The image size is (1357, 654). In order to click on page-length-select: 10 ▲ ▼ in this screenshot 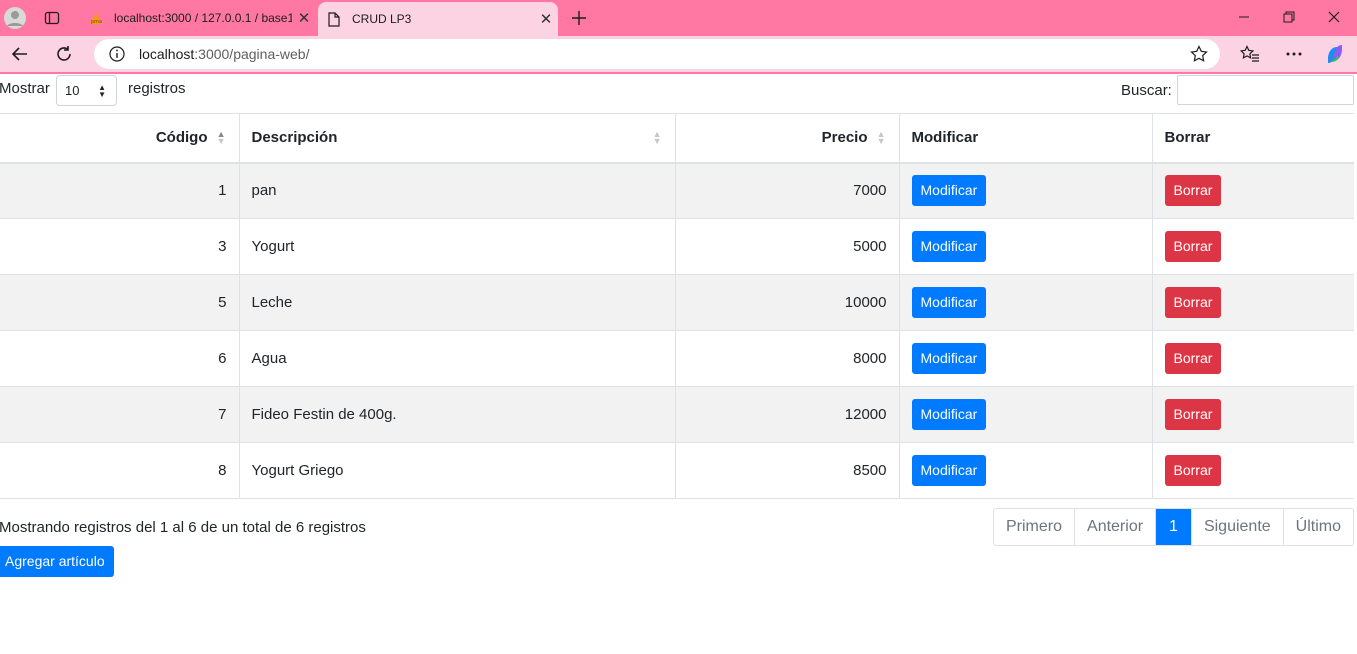, I will do `click(86, 90)`.